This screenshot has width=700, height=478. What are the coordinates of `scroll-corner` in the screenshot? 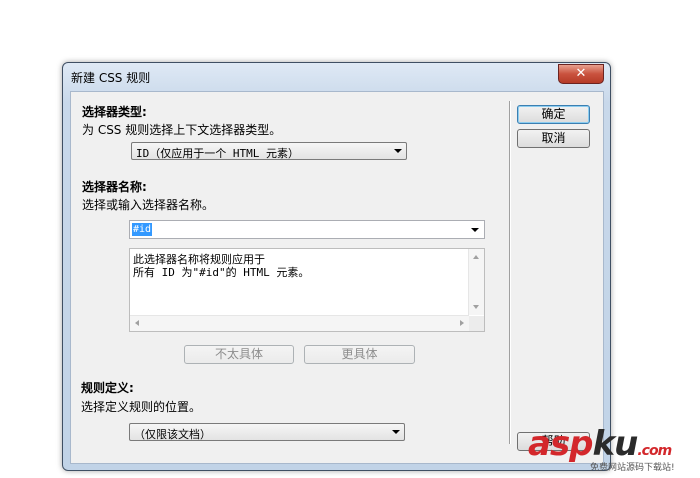 It's located at (476, 323).